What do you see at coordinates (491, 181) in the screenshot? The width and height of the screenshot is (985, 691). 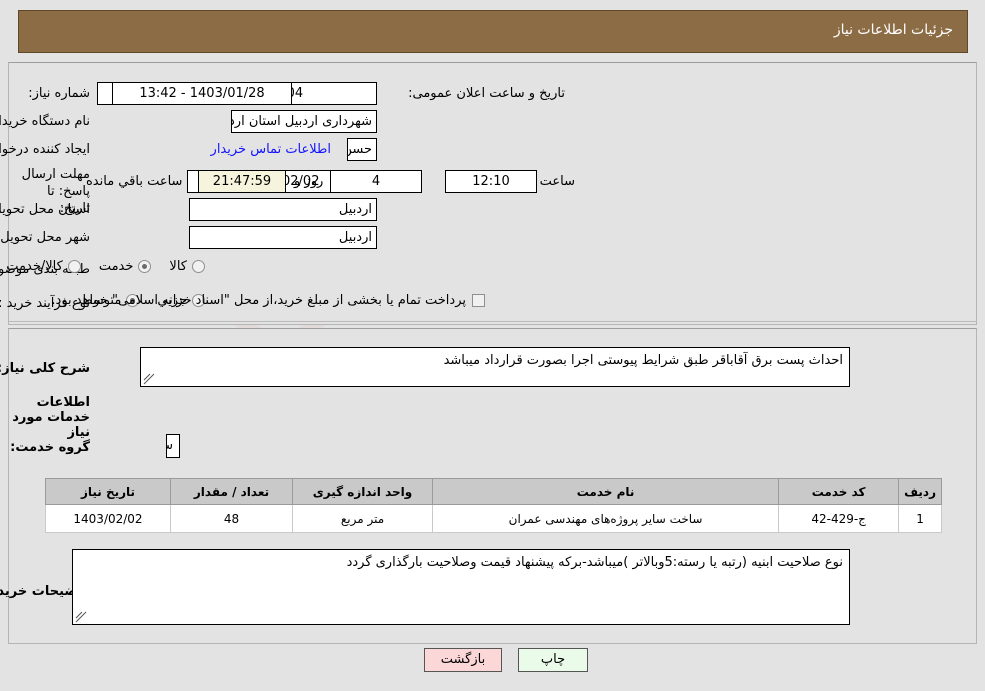 I see `deadline-time-value: 12:10` at bounding box center [491, 181].